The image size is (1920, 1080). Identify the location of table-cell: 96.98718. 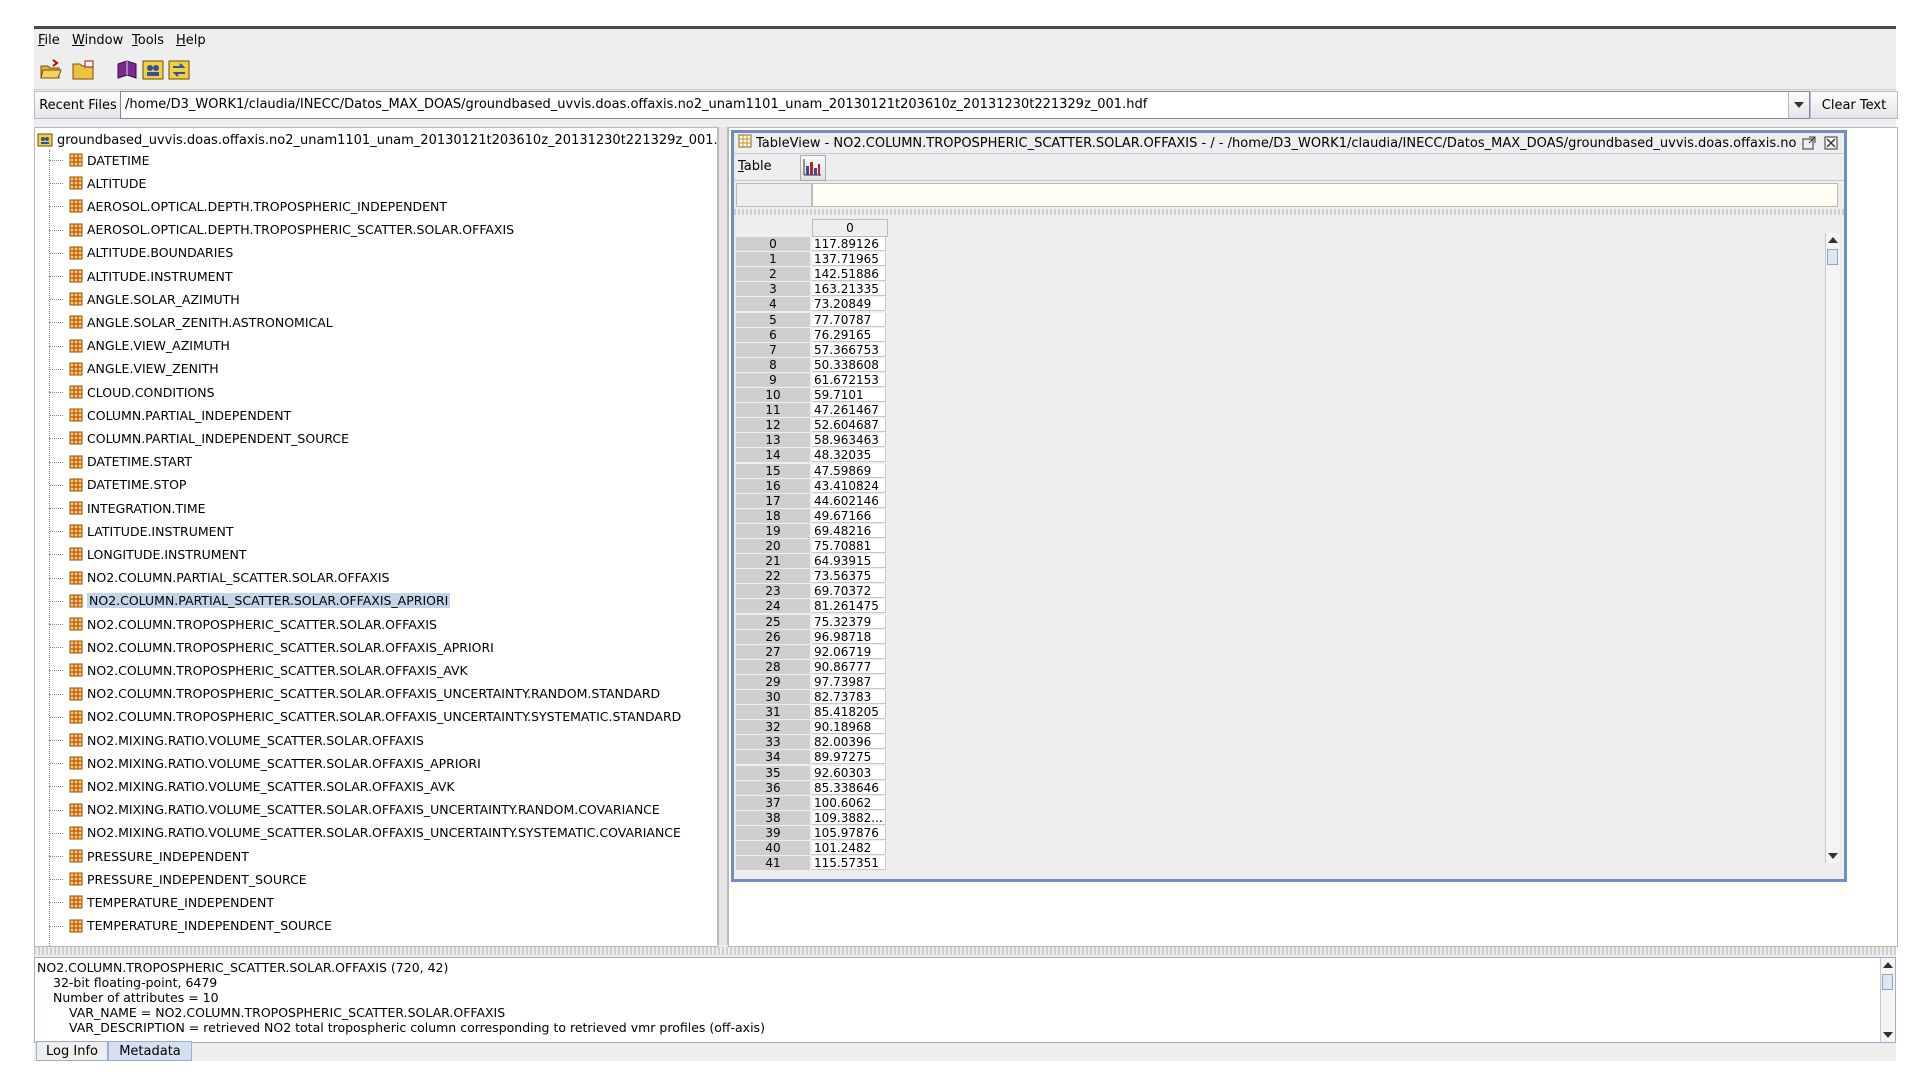
(849, 636).